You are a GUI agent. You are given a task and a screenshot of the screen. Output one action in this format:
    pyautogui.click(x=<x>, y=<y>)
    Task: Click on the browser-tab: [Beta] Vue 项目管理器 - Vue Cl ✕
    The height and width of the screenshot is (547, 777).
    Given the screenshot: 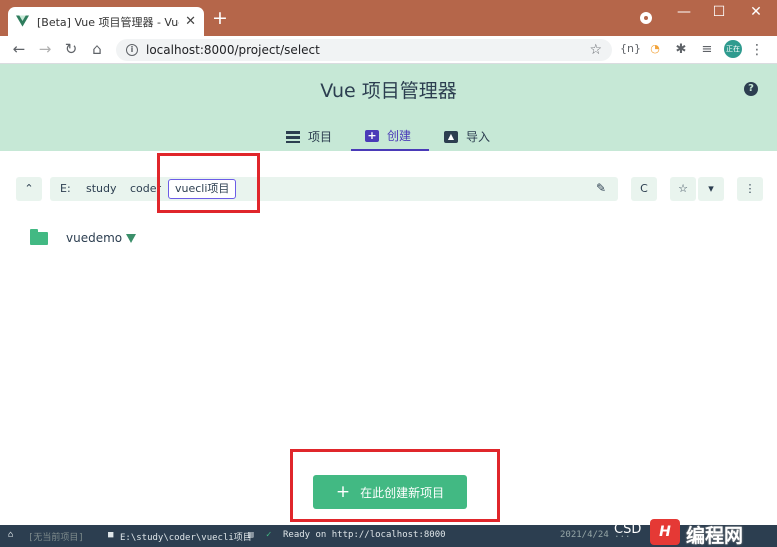 What is the action you would take?
    pyautogui.click(x=106, y=21)
    